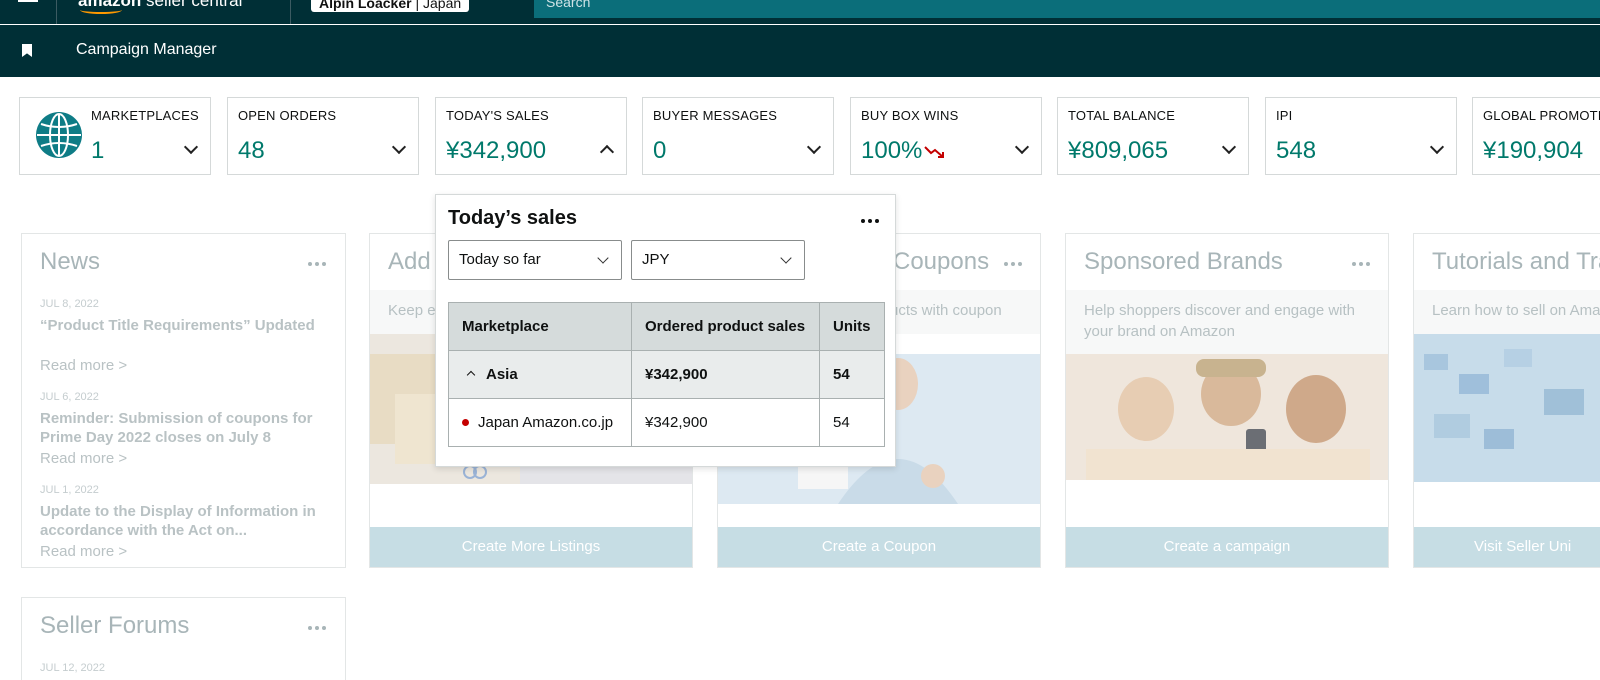 The image size is (1600, 680). What do you see at coordinates (59, 135) in the screenshot?
I see `globe-icon` at bounding box center [59, 135].